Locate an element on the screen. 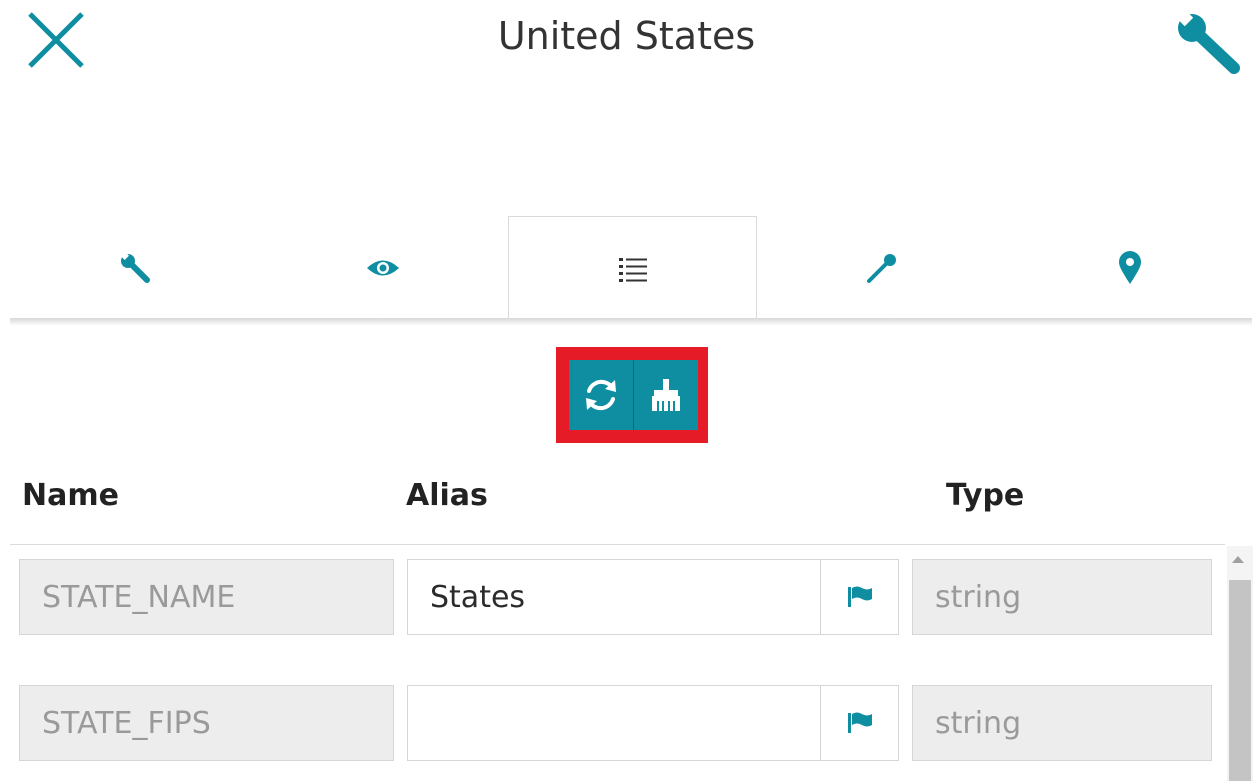 The width and height of the screenshot is (1253, 781). column-header-alias: Alias is located at coordinates (447, 495).